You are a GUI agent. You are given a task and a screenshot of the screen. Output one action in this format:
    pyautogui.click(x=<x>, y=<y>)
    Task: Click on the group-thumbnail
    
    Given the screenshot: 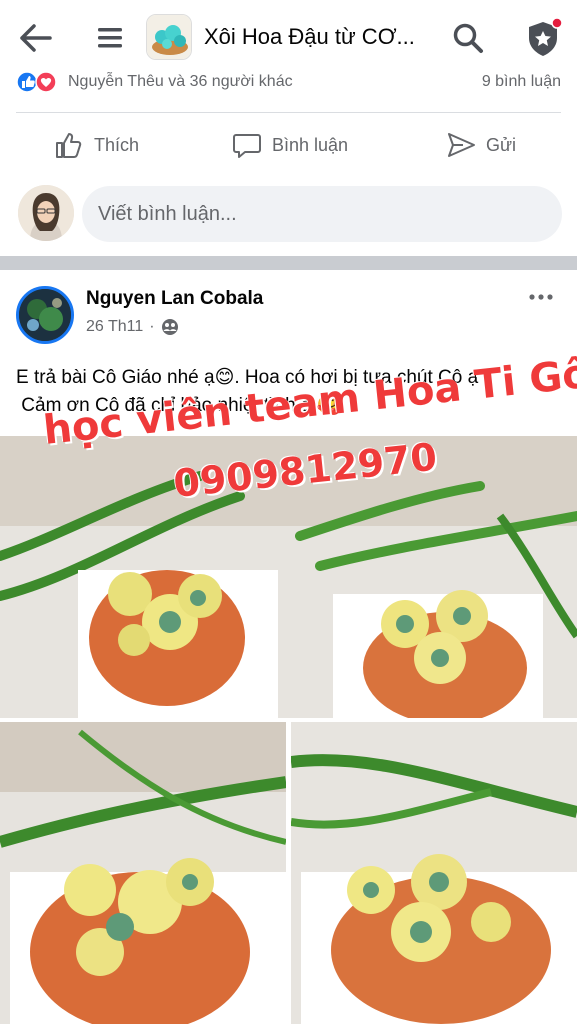 What is the action you would take?
    pyautogui.click(x=169, y=37)
    